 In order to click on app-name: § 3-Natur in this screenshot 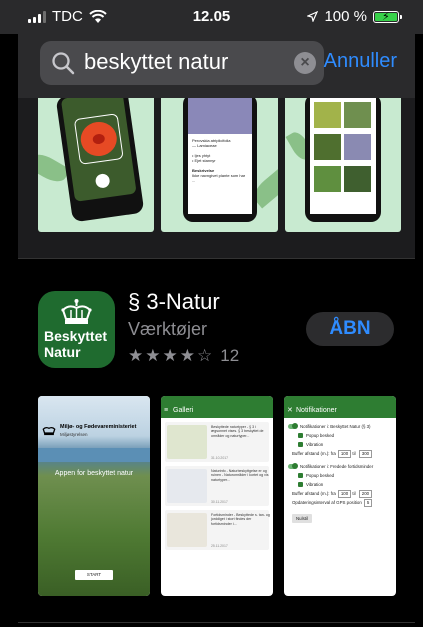, I will do `click(174, 302)`.